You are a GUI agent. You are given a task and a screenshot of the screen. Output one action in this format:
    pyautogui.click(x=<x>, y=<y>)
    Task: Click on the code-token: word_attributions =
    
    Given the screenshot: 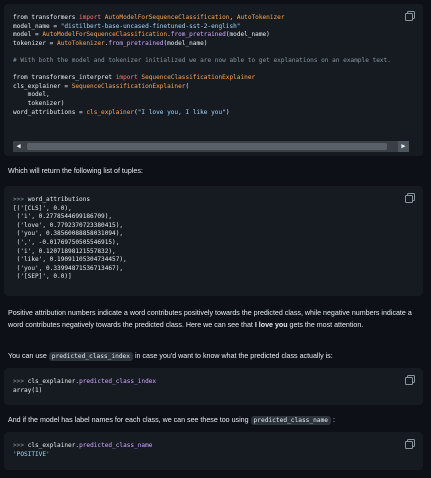 What is the action you would take?
    pyautogui.click(x=50, y=112)
    